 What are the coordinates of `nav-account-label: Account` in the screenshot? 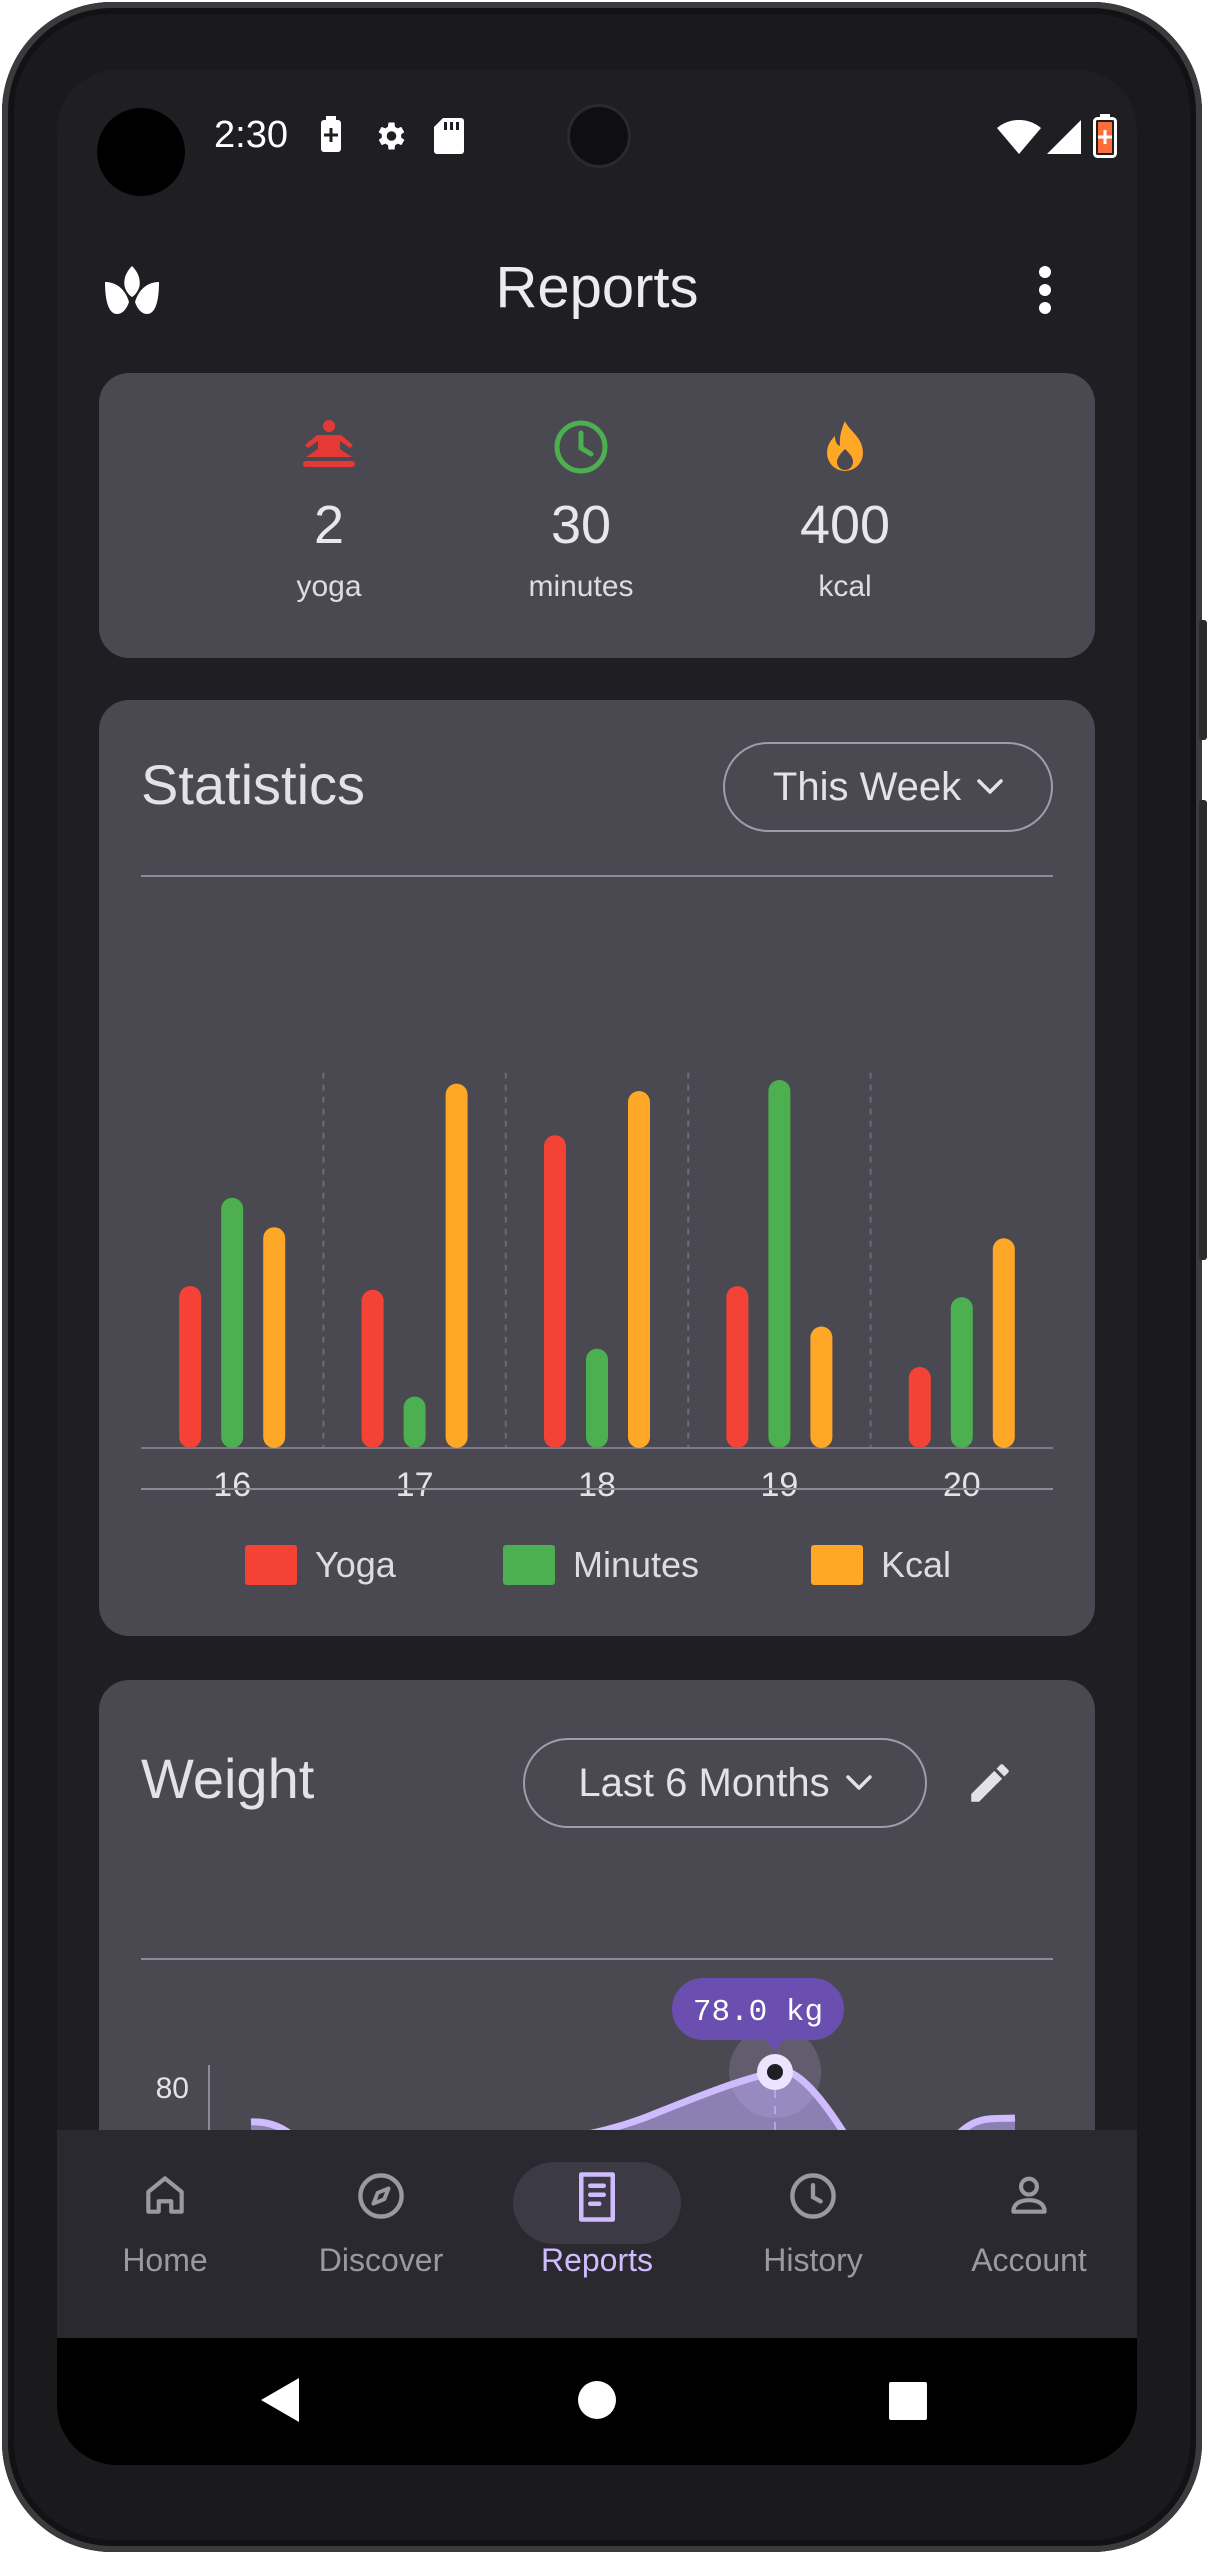 It's located at (1029, 2260).